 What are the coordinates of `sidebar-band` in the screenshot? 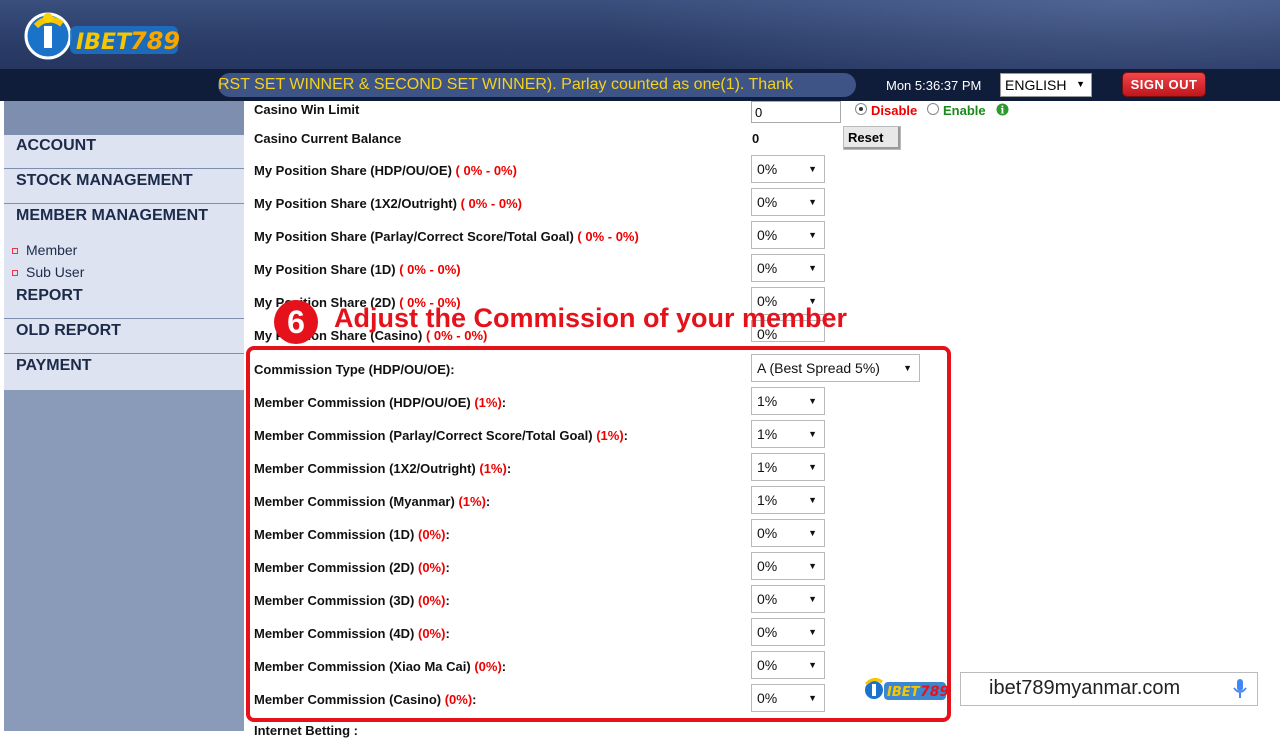 It's located at (124, 119).